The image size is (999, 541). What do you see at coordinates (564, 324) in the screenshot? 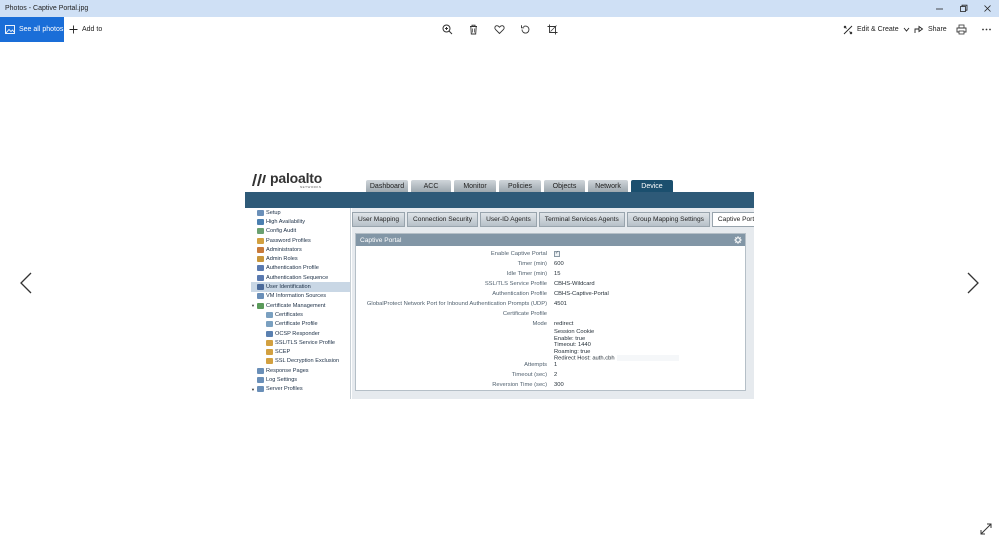
I see `field-value: redirect` at bounding box center [564, 324].